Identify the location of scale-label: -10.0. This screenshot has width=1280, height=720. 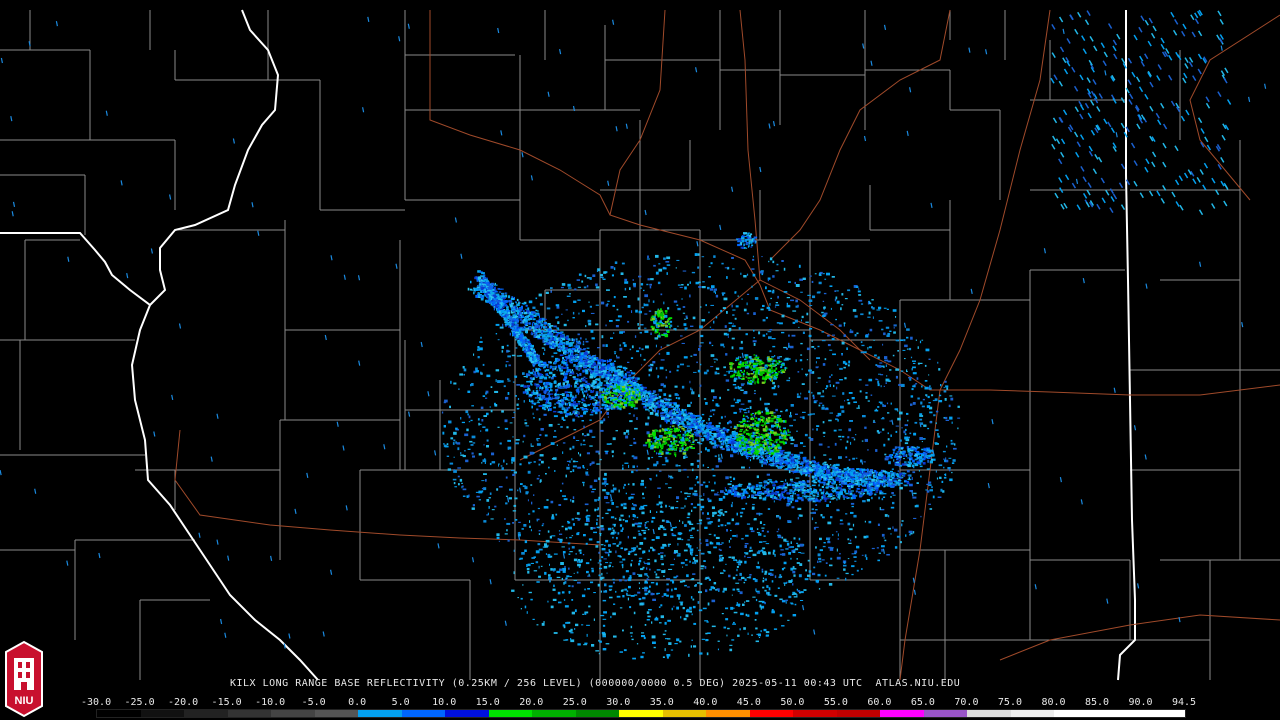
(270, 702).